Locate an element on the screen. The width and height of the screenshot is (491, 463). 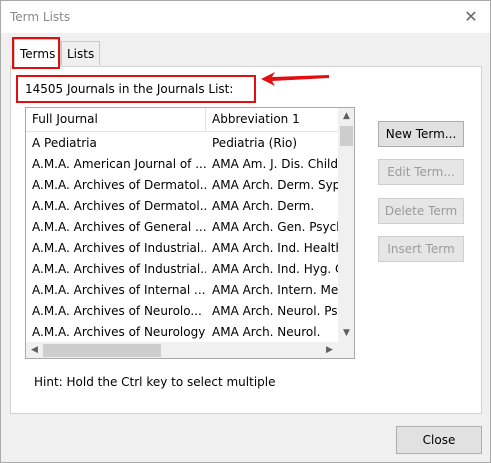
vertical-scrollbar: ▲ ▼ is located at coordinates (346, 225).